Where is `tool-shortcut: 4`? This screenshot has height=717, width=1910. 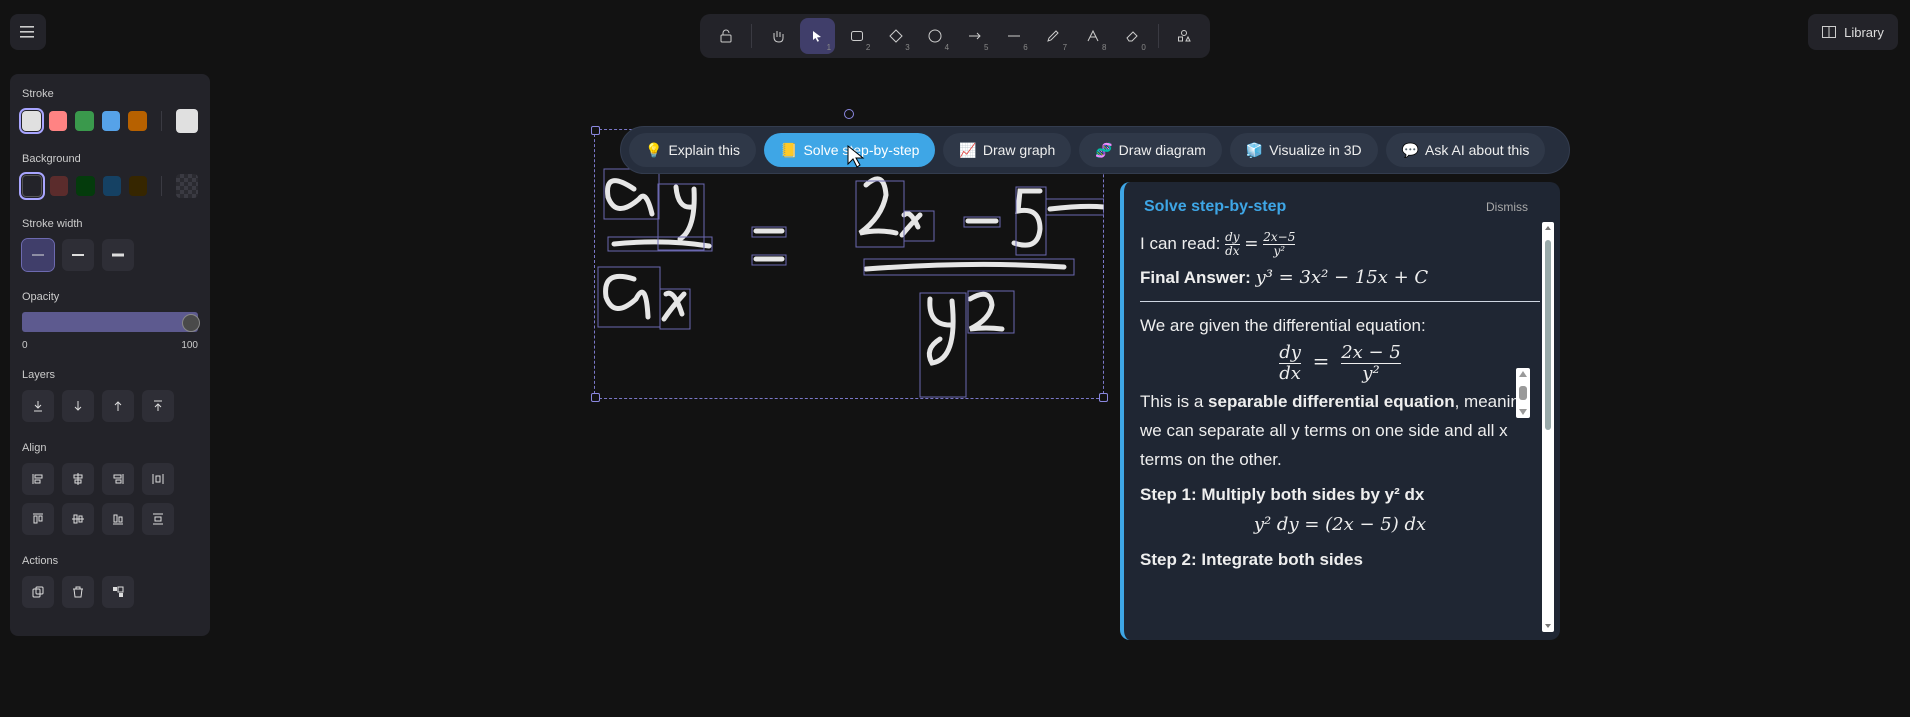
tool-shortcut: 4 is located at coordinates (947, 47).